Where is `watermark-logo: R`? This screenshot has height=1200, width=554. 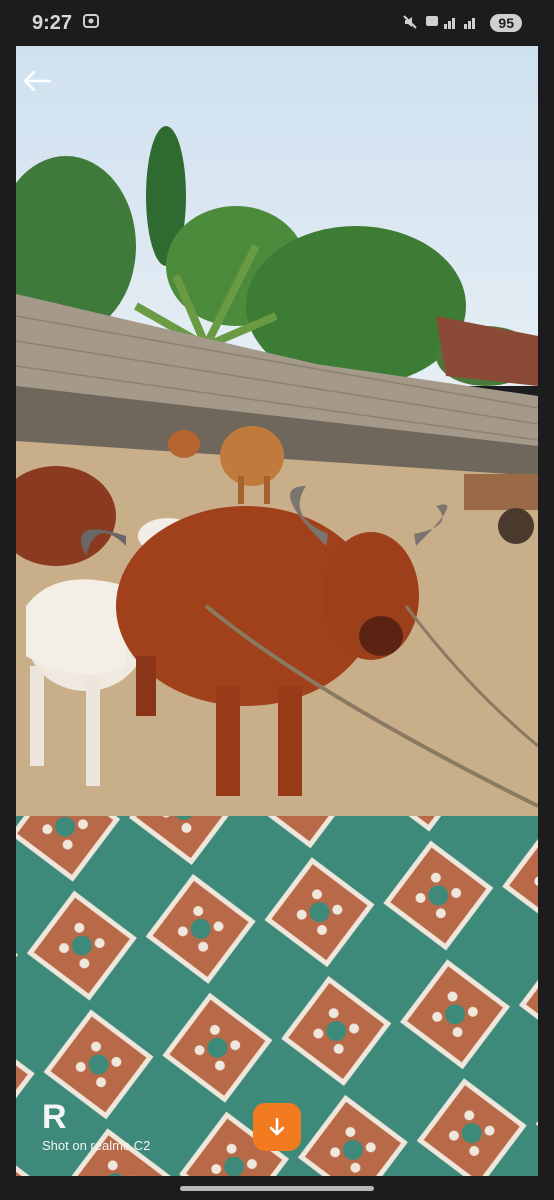 watermark-logo: R is located at coordinates (54, 1117).